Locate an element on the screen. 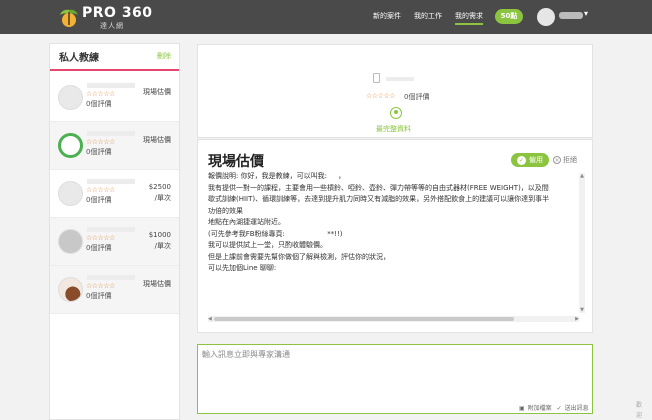  reject-button: × 拒絕 is located at coordinates (565, 160).